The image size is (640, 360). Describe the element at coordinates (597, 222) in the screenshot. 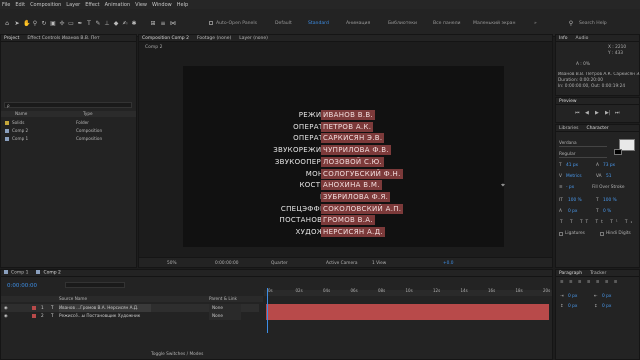

I see `text-style-buttons: T T TT Tt T¹ T₁` at that location.